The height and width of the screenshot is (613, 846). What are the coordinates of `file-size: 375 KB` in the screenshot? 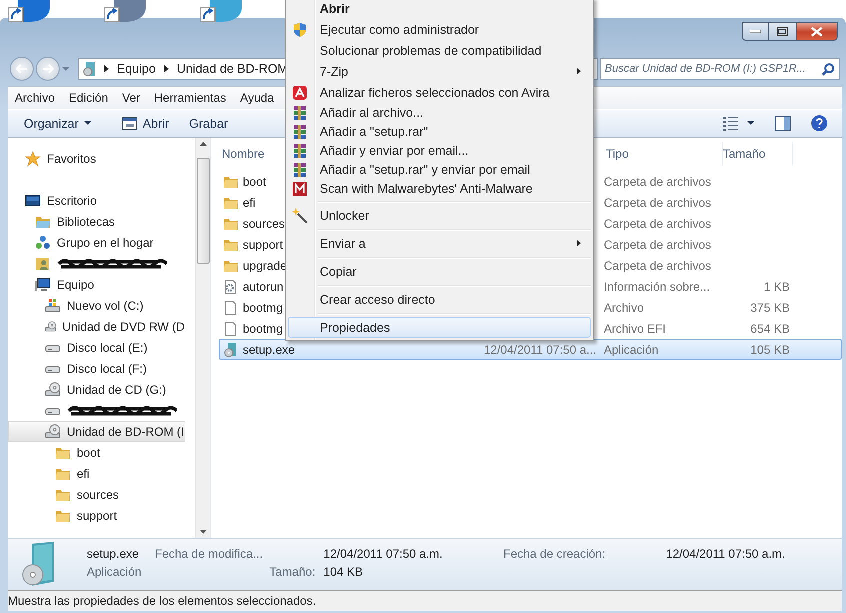 It's located at (770, 307).